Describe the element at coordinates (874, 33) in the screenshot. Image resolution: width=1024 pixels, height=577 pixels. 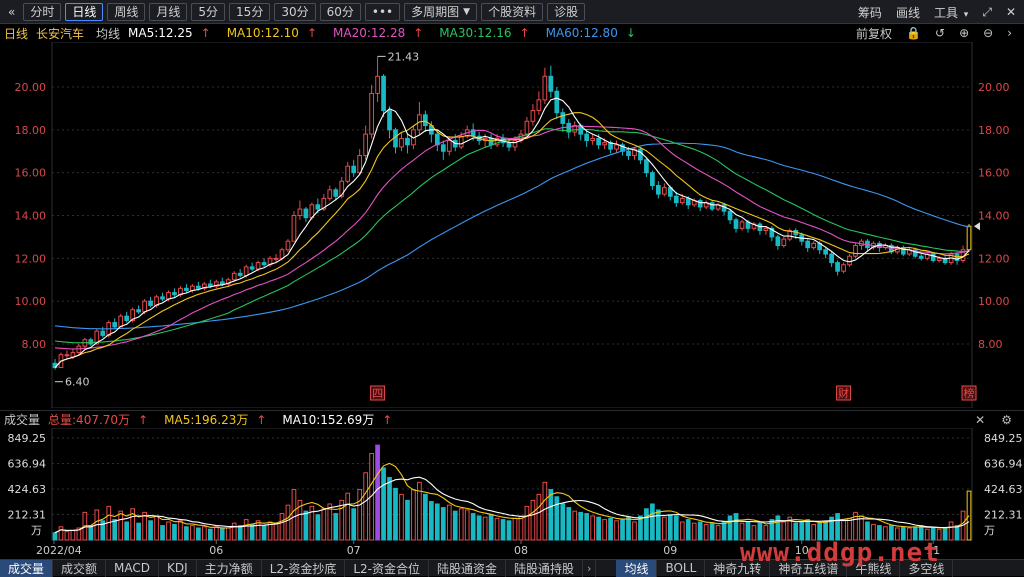
I see `adjust-label: 前复权` at that location.